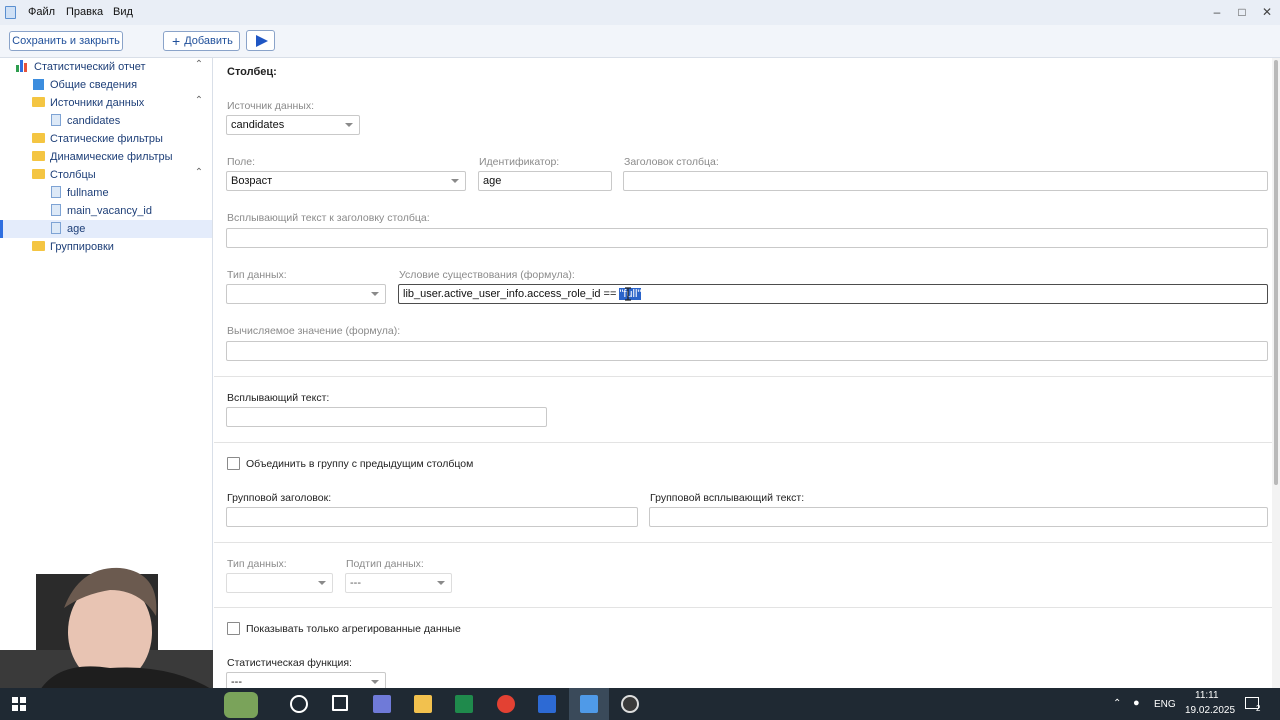 This screenshot has height=720, width=1280. I want to click on file-explorer-icon, so click(423, 704).